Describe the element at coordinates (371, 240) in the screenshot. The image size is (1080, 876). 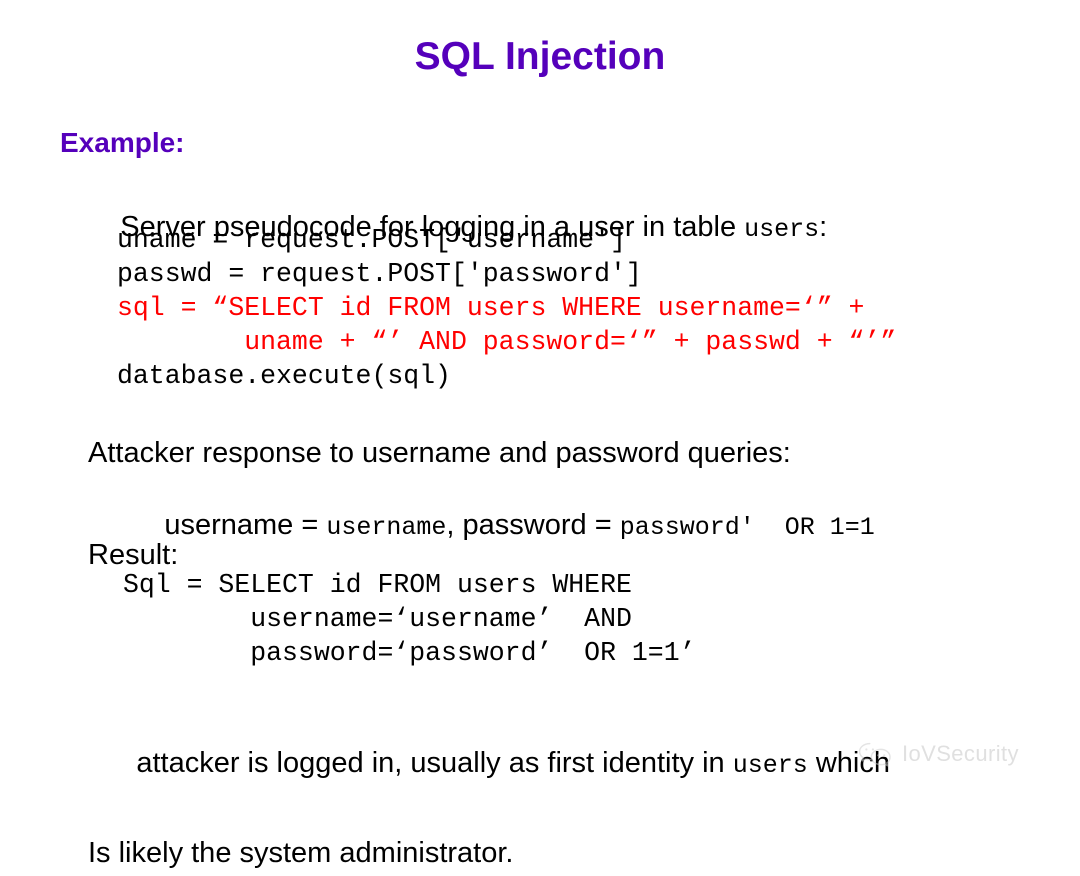
I see `code-line: uname = request.POST['username']` at that location.